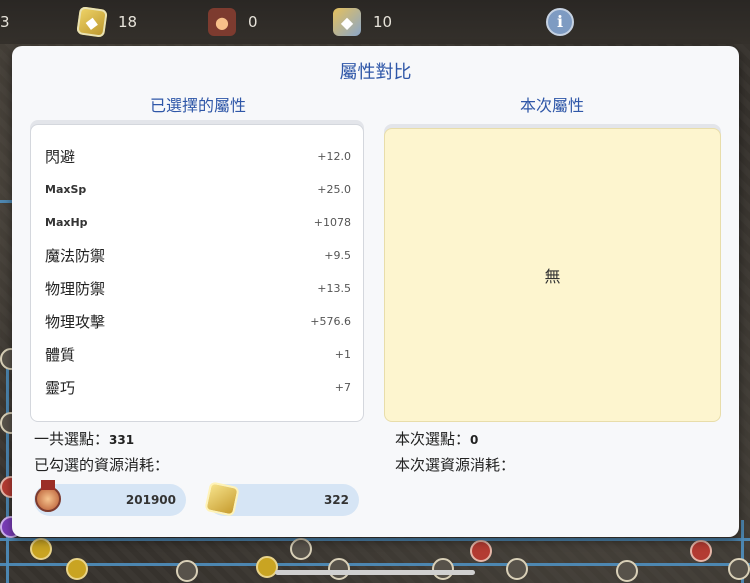 Image resolution: width=750 pixels, height=583 pixels. What do you see at coordinates (334, 156) in the screenshot?
I see `attribute-value: +12.0` at bounding box center [334, 156].